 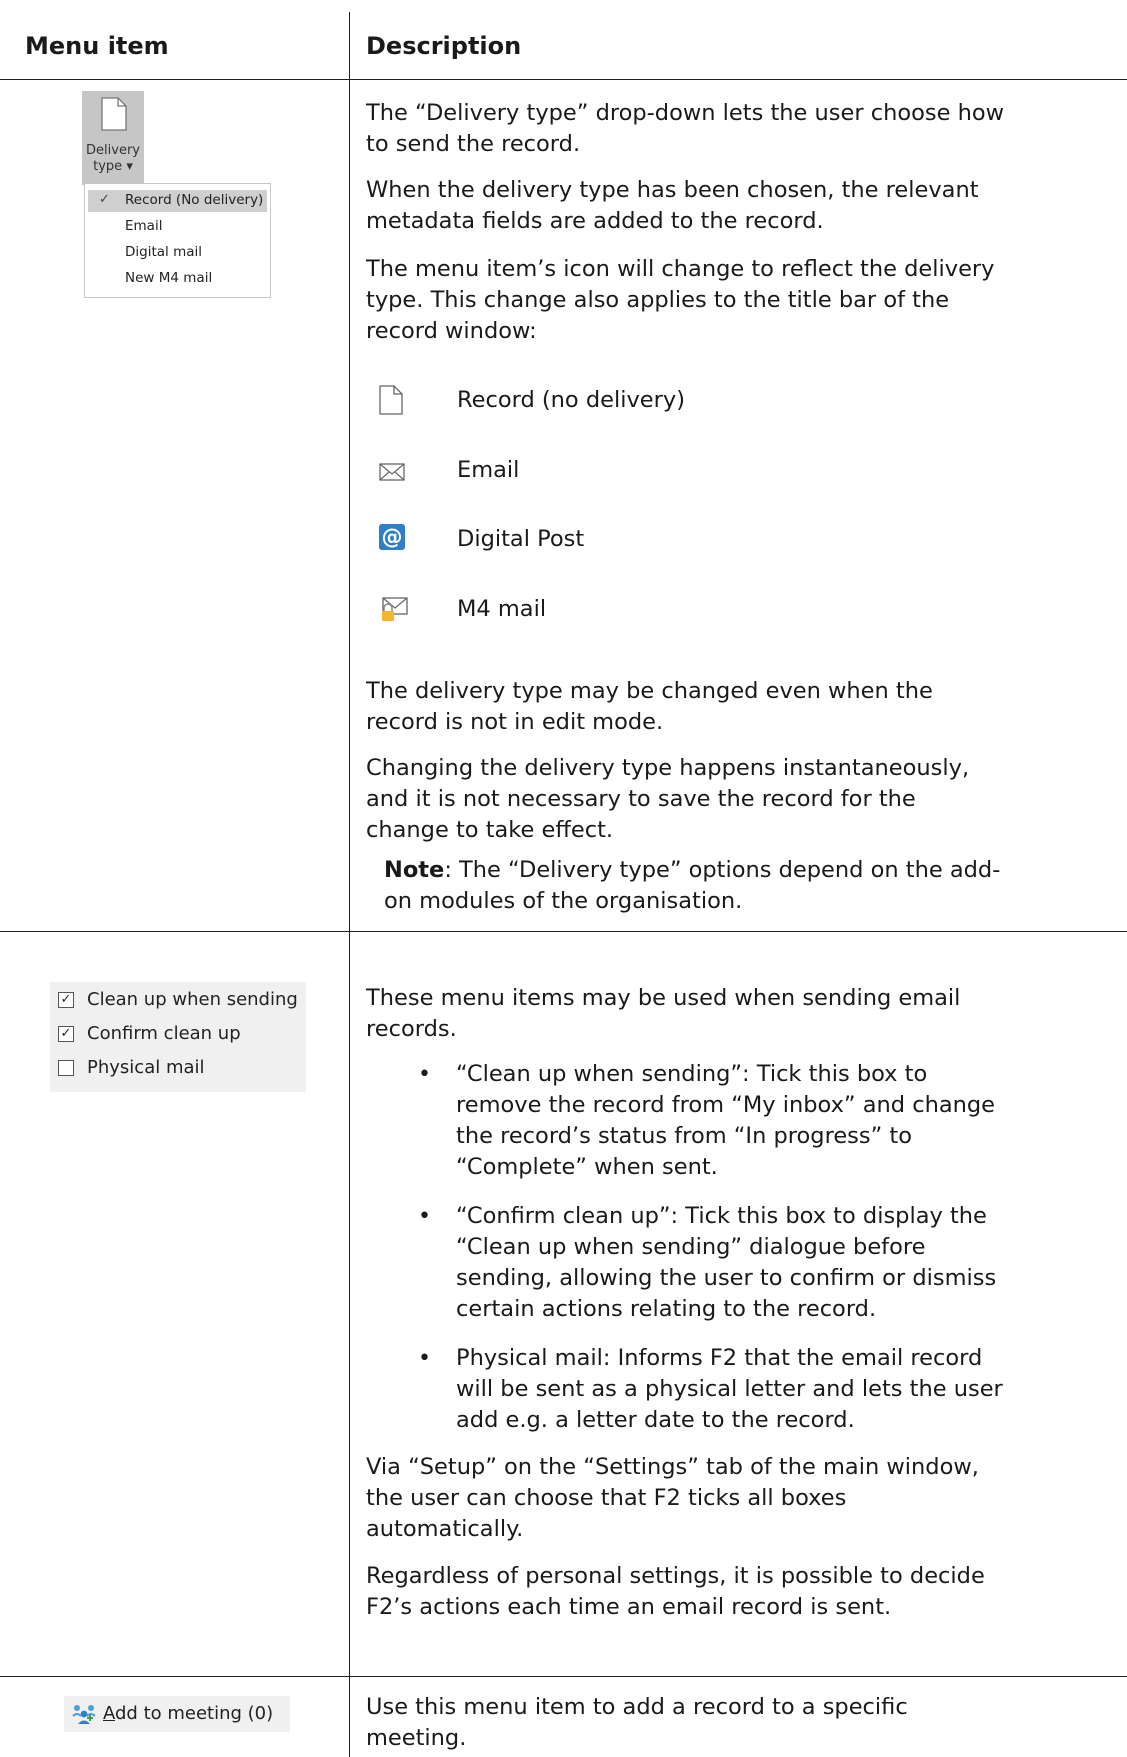 What do you see at coordinates (146, 1067) in the screenshot?
I see `checkbox-label: Physical mail` at bounding box center [146, 1067].